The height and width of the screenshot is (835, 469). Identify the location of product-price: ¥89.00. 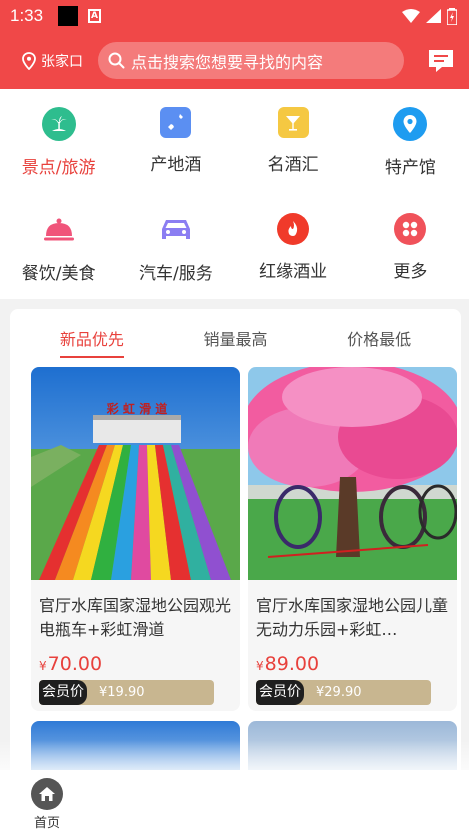
(352, 658).